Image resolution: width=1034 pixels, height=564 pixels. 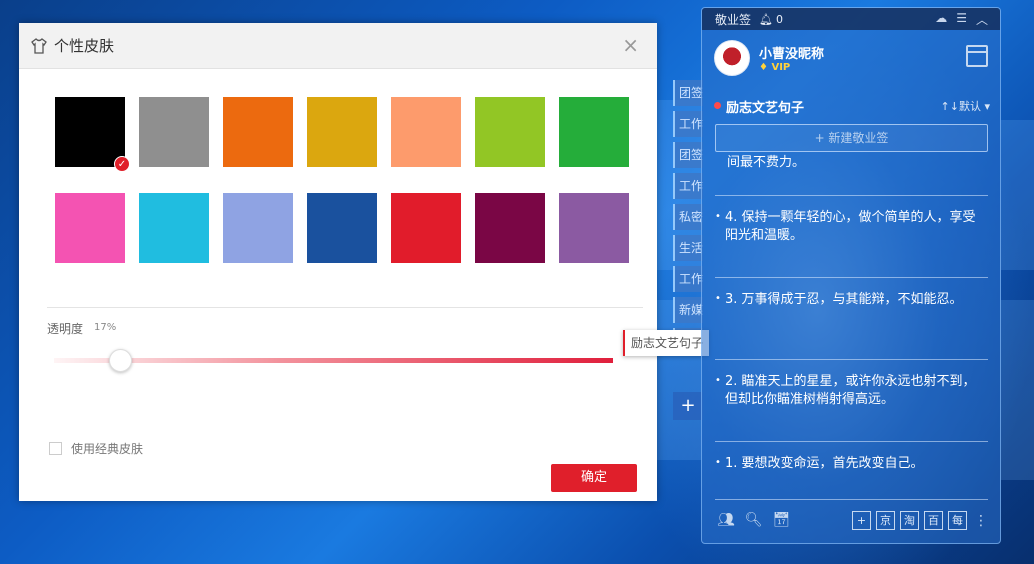 What do you see at coordinates (120, 360) in the screenshot?
I see `opacity-slider-thumb` at bounding box center [120, 360].